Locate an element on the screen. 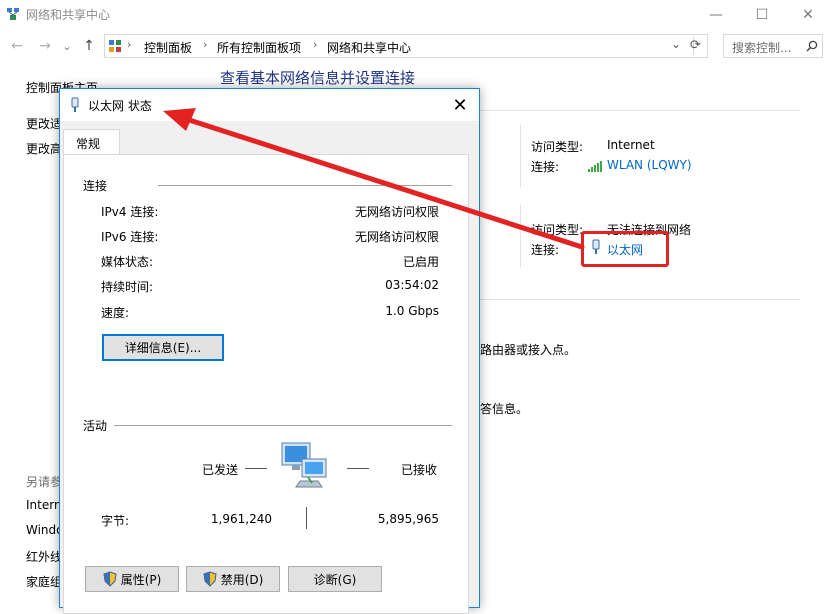 The height and width of the screenshot is (614, 831). properties-button: 属性(P) is located at coordinates (132, 579).